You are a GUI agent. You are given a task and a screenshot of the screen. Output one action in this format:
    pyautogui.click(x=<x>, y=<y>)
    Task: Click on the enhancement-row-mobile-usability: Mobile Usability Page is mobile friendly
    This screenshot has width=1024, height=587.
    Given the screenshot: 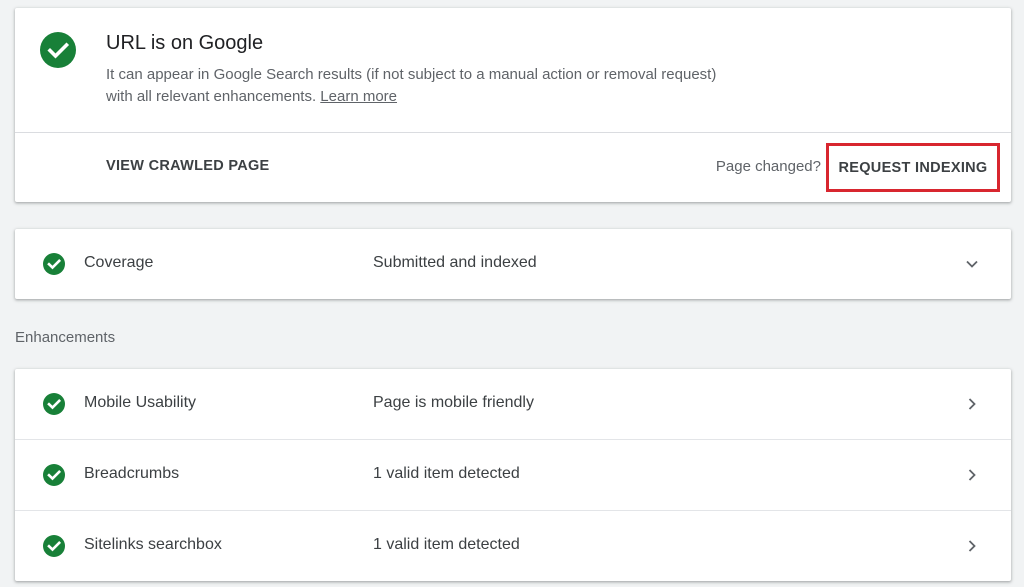 What is the action you would take?
    pyautogui.click(x=513, y=404)
    